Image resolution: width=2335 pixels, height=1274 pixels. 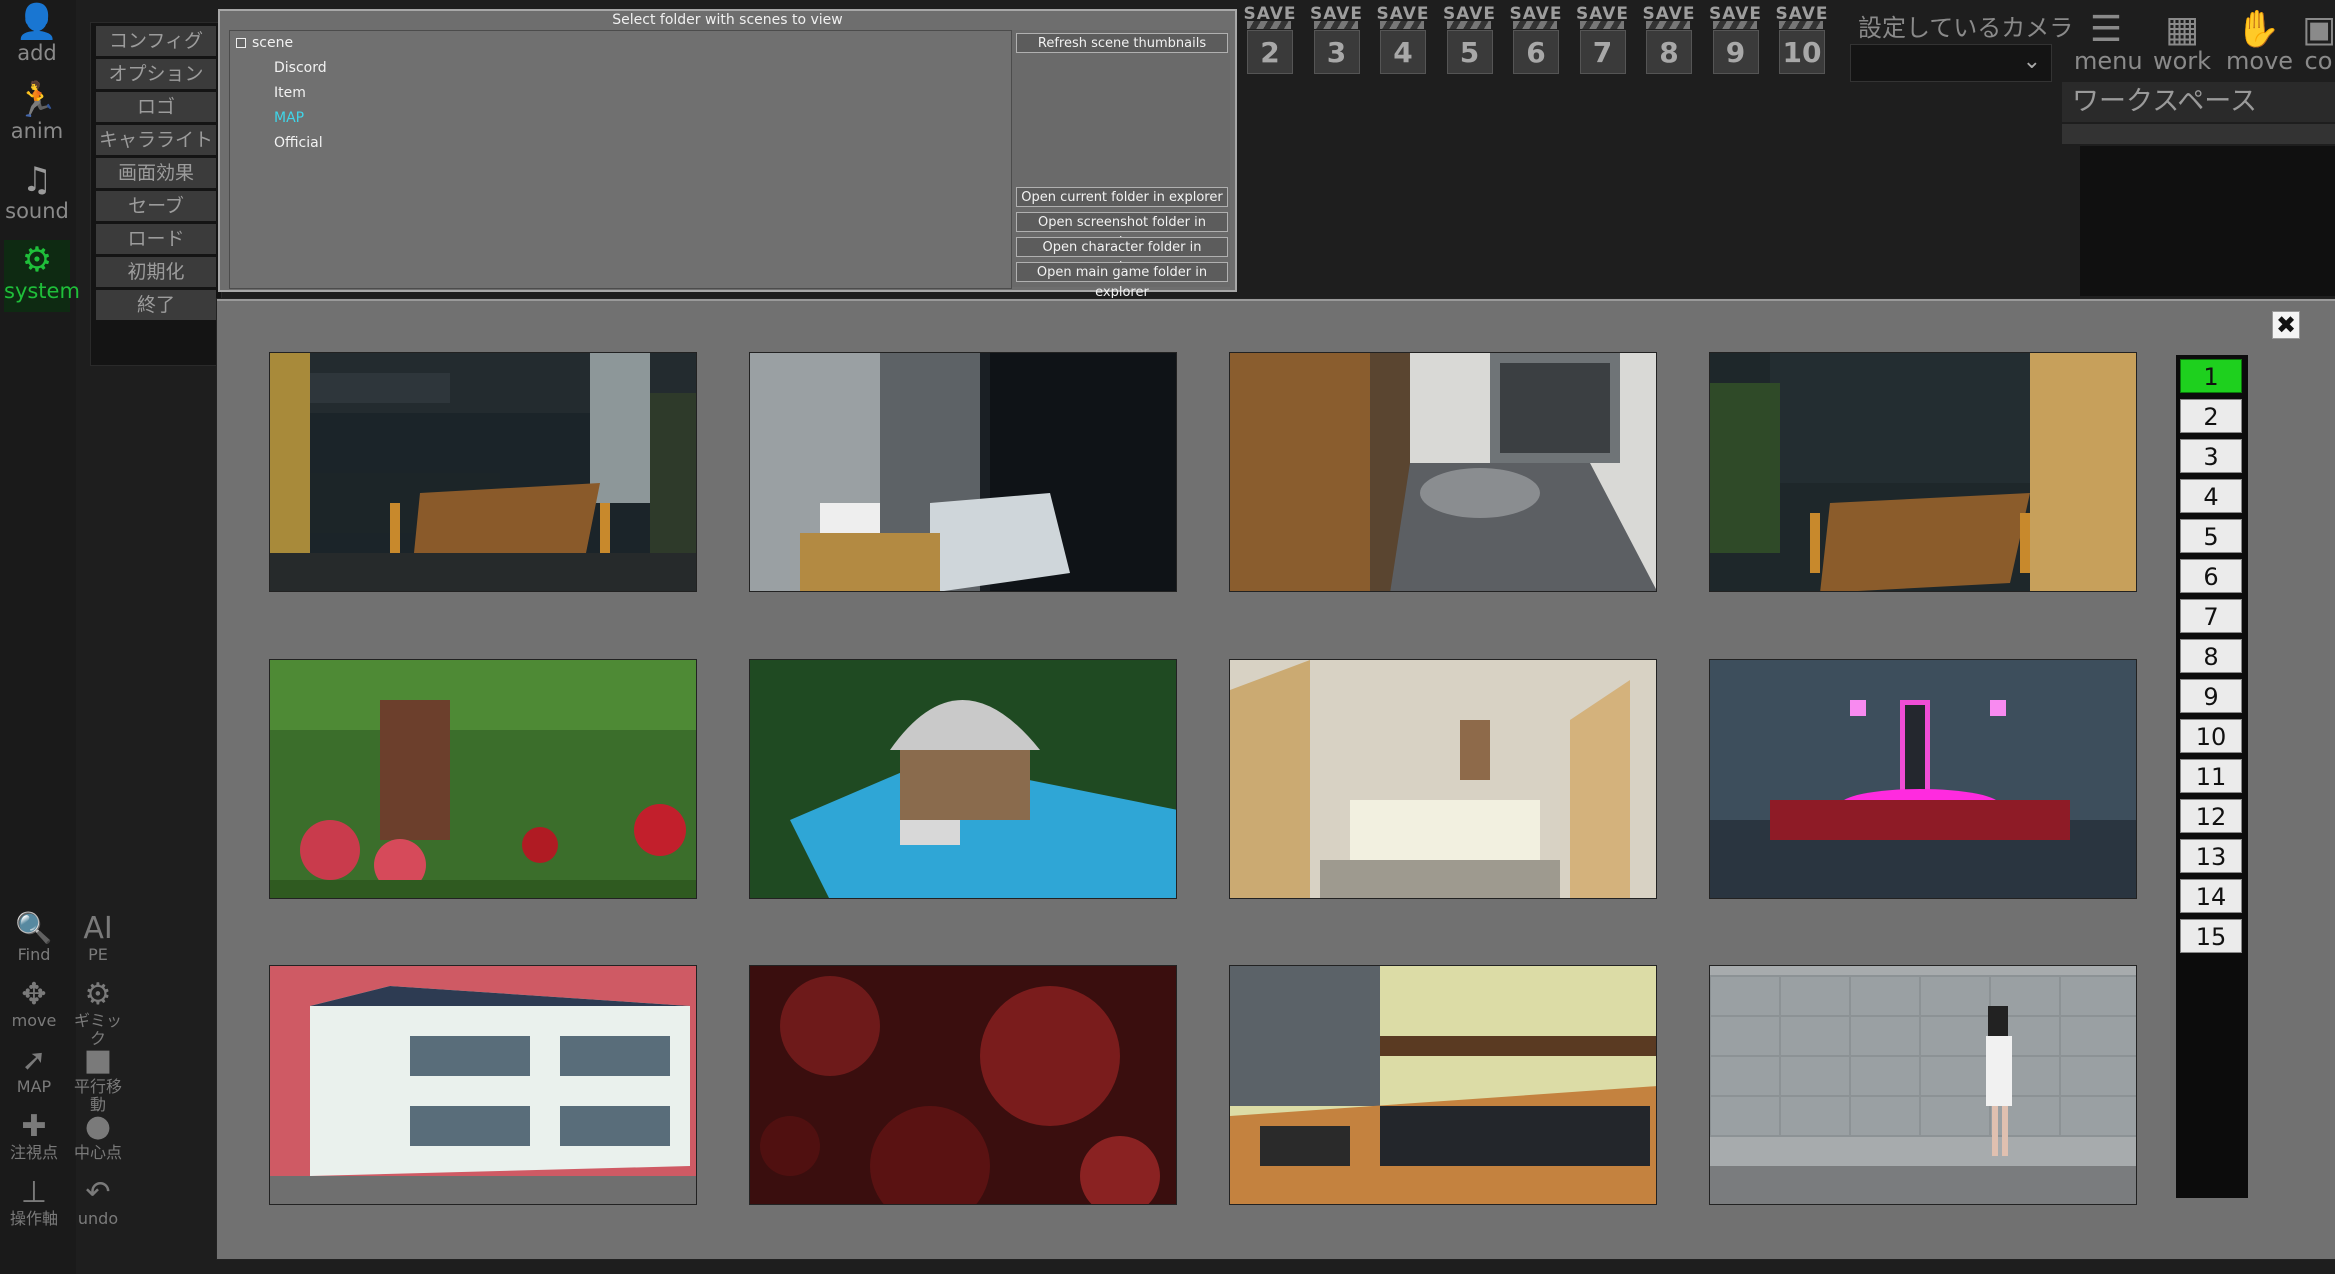 What do you see at coordinates (1270, 45) in the screenshot?
I see `save-slot-2: SAVE 2` at bounding box center [1270, 45].